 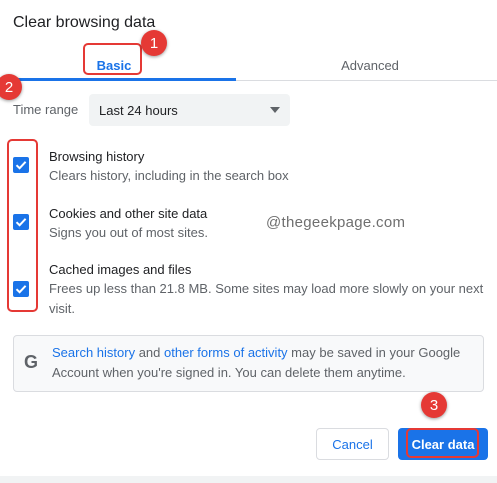 What do you see at coordinates (118, 79) in the screenshot?
I see `active-tab-indicator` at bounding box center [118, 79].